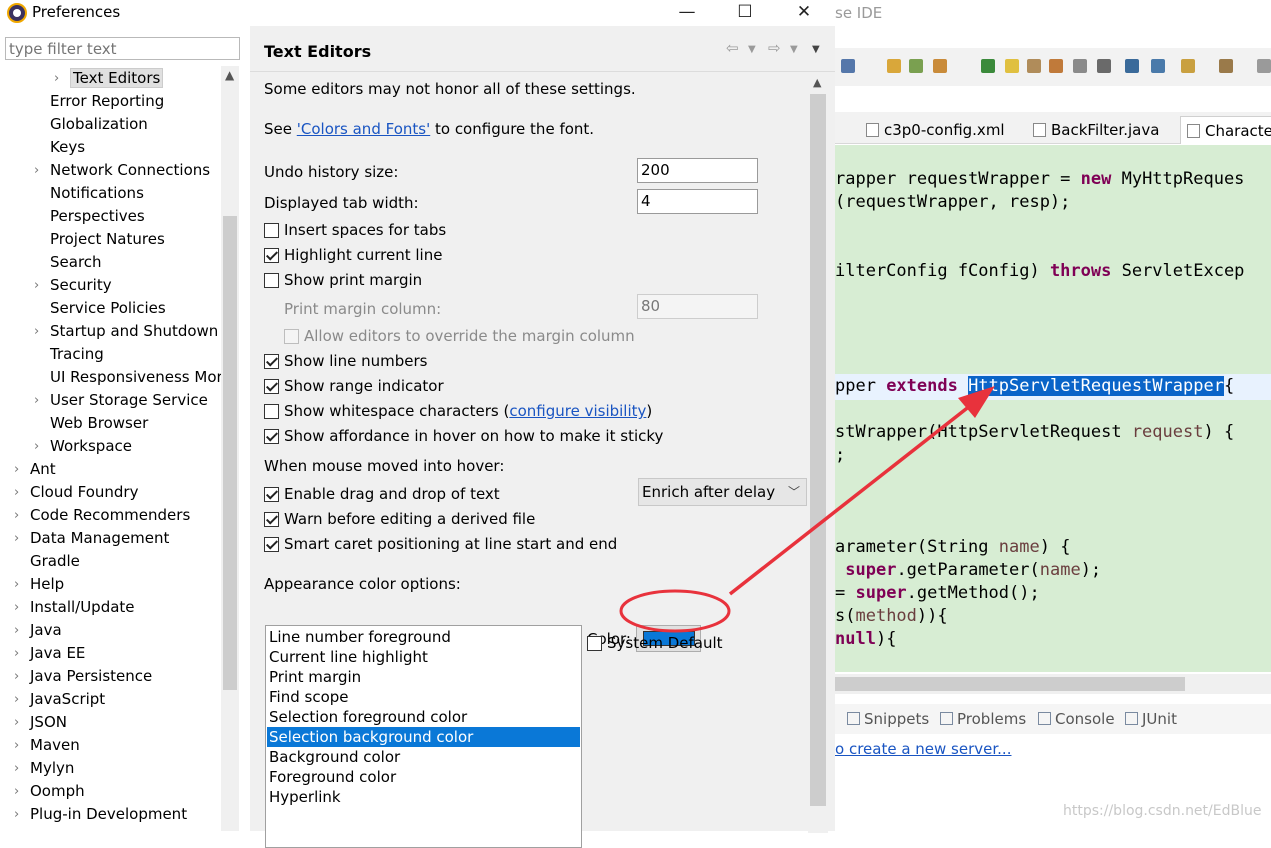  Describe the element at coordinates (976, 402) in the screenshot. I see `annotation-arrow-head` at that location.